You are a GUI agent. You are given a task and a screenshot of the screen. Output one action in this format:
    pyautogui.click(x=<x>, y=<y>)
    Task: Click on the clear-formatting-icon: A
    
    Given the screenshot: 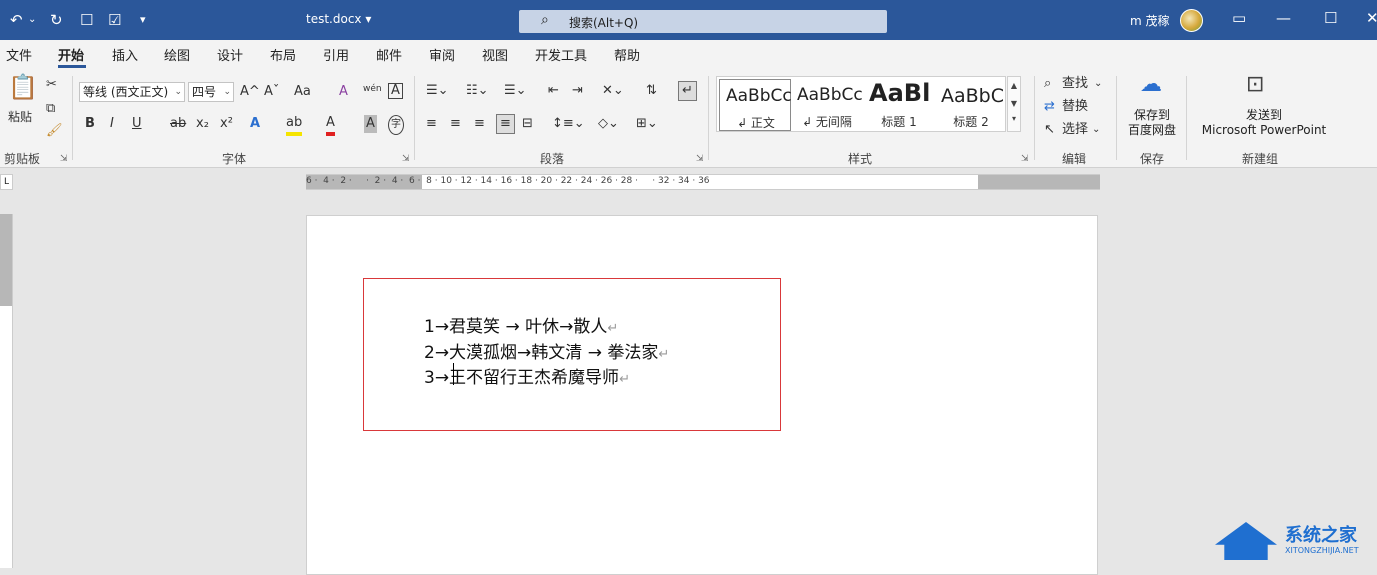 What is the action you would take?
    pyautogui.click(x=343, y=92)
    